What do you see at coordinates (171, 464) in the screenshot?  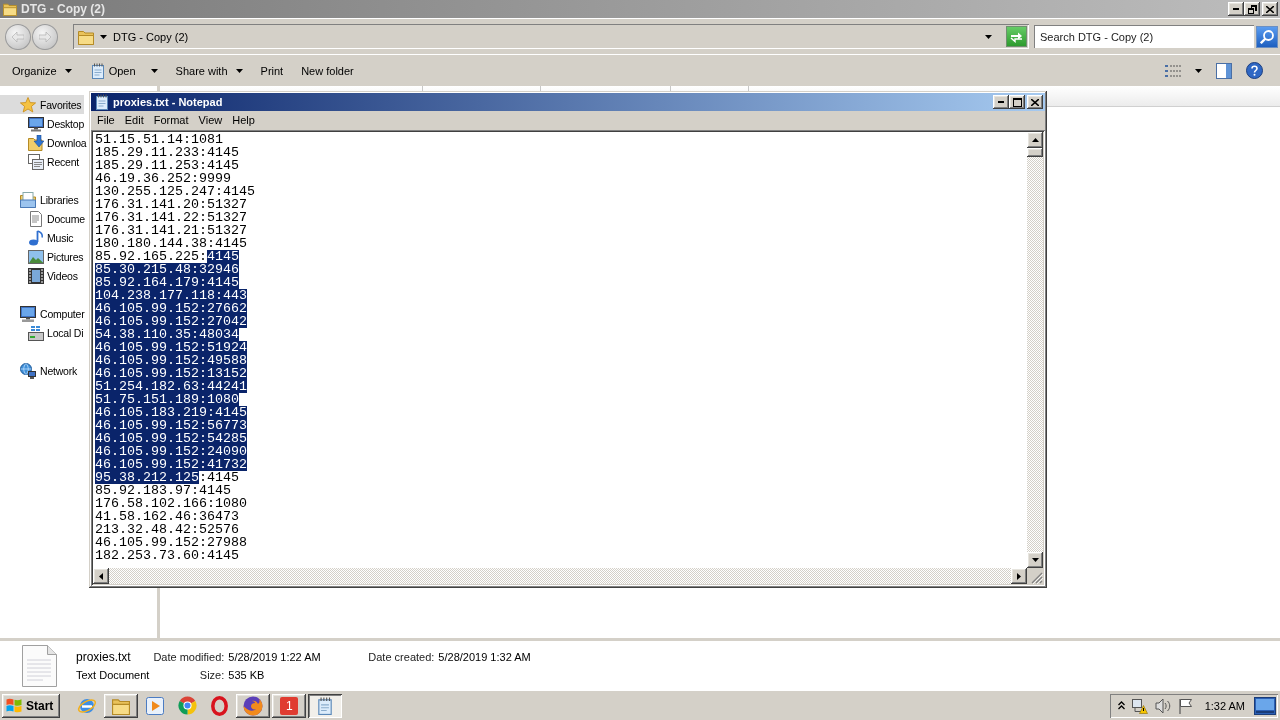 I see `selected-text: 46.105.99.152:41732` at bounding box center [171, 464].